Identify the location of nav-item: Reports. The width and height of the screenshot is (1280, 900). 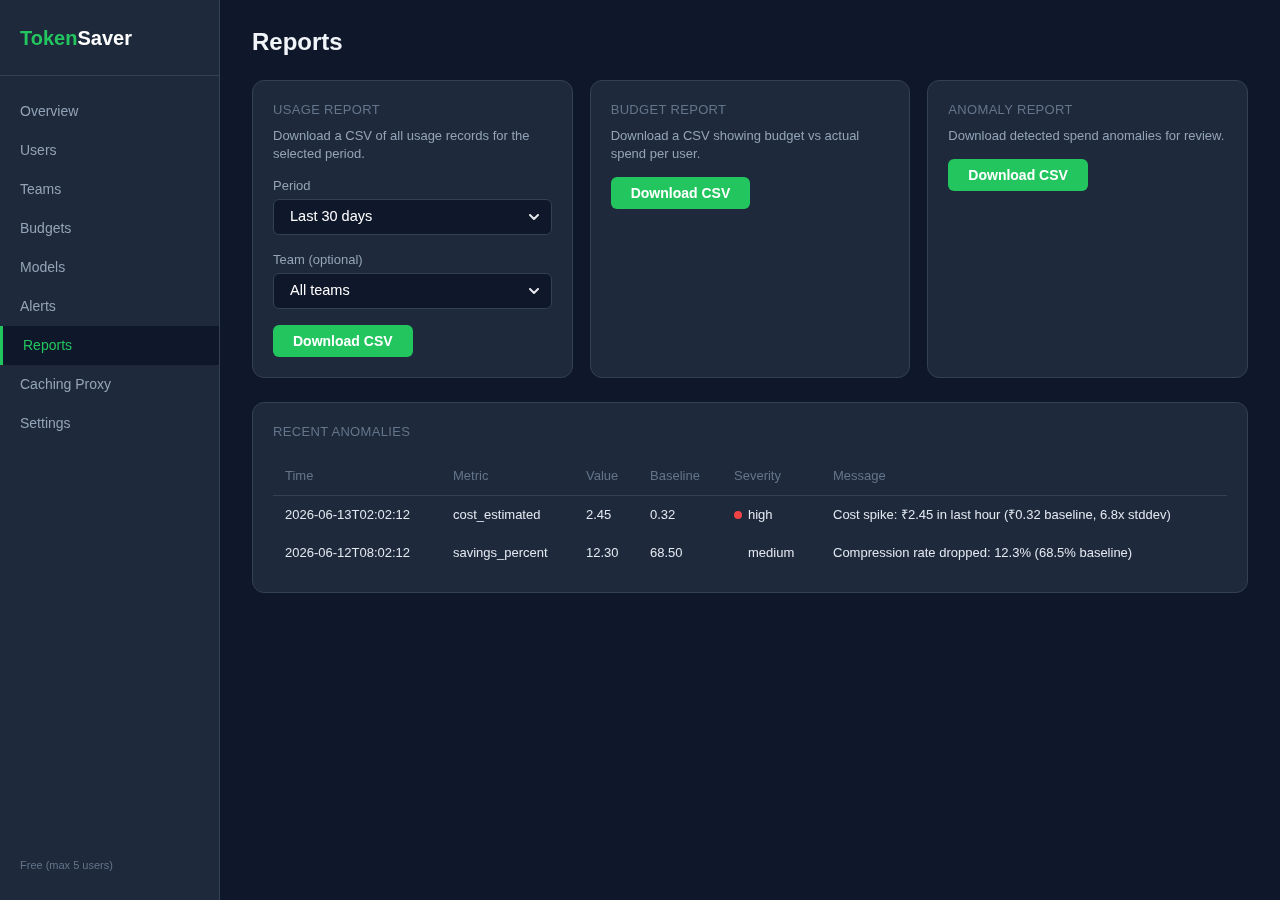
(109, 345).